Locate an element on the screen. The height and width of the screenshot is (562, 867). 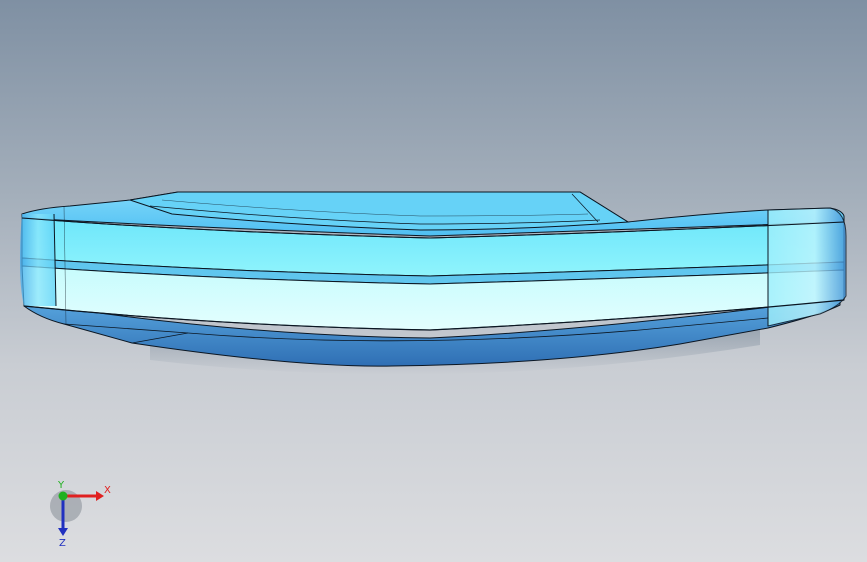
y-axis-label: Y is located at coordinates (61, 485).